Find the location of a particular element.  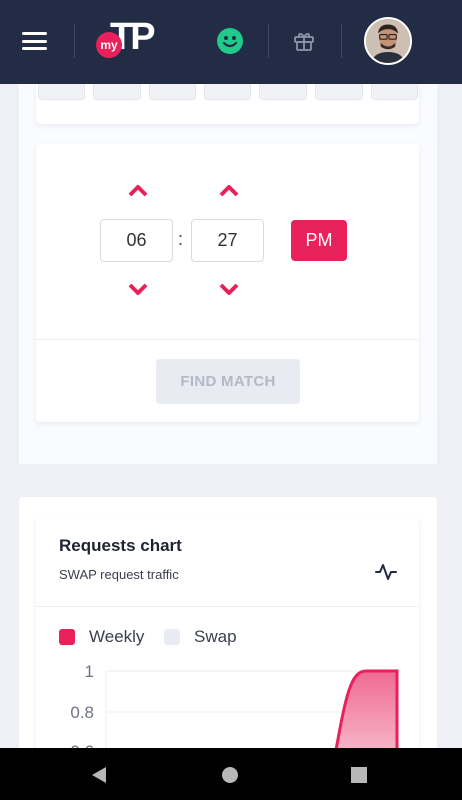

smiley-icon is located at coordinates (230, 41).